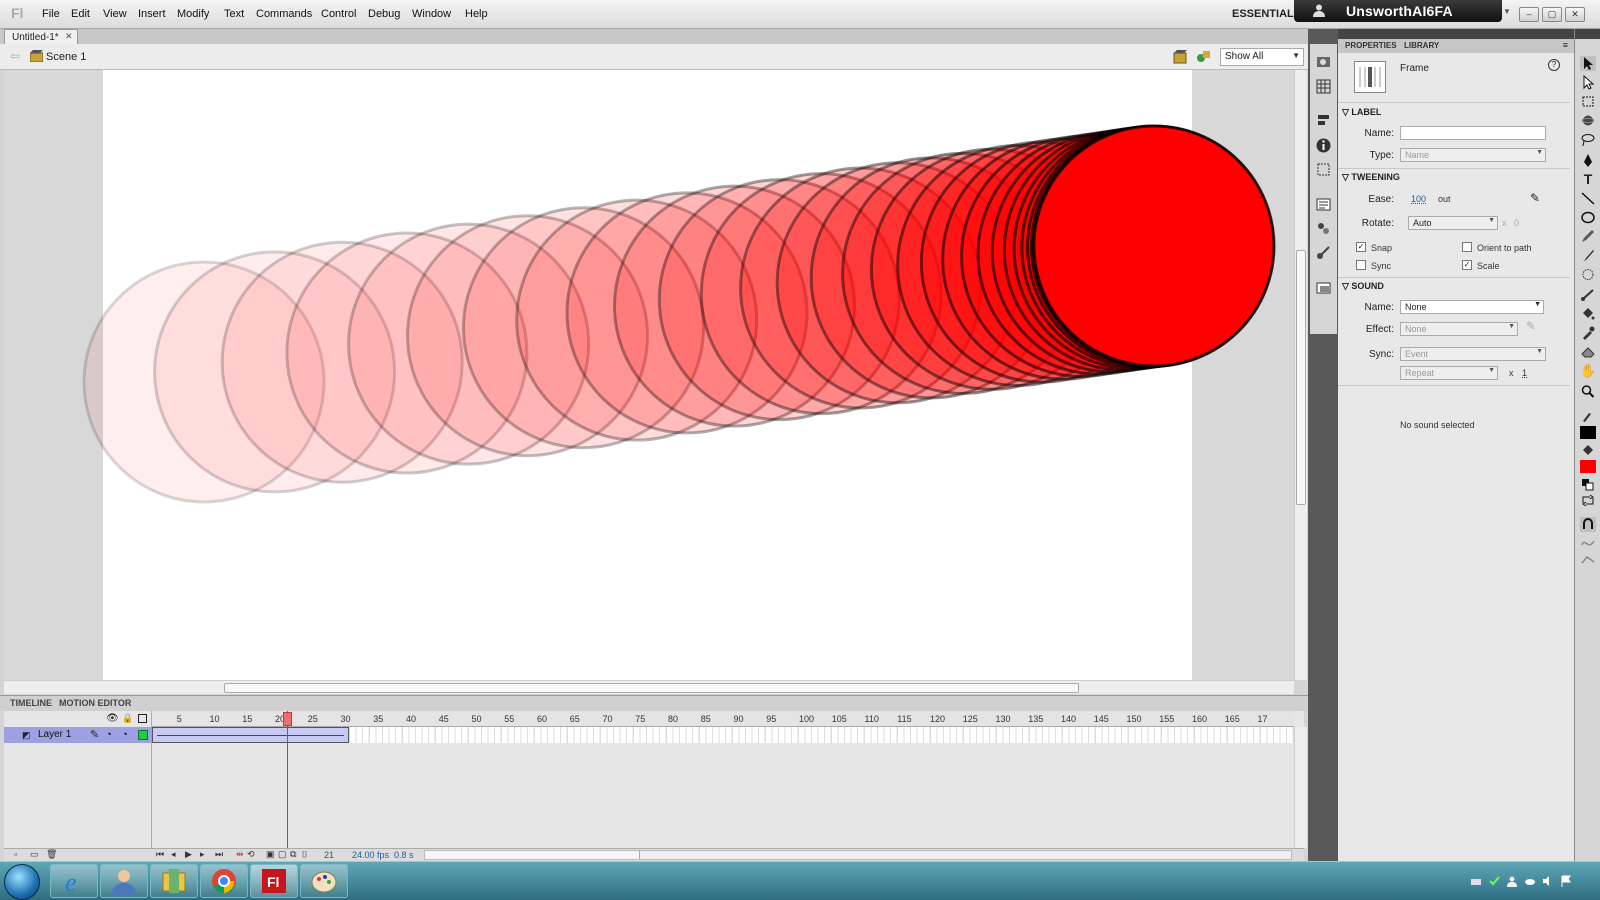 The width and height of the screenshot is (1600, 900). Describe the element at coordinates (1566, 881) in the screenshot. I see `tray-flag-icon` at that location.